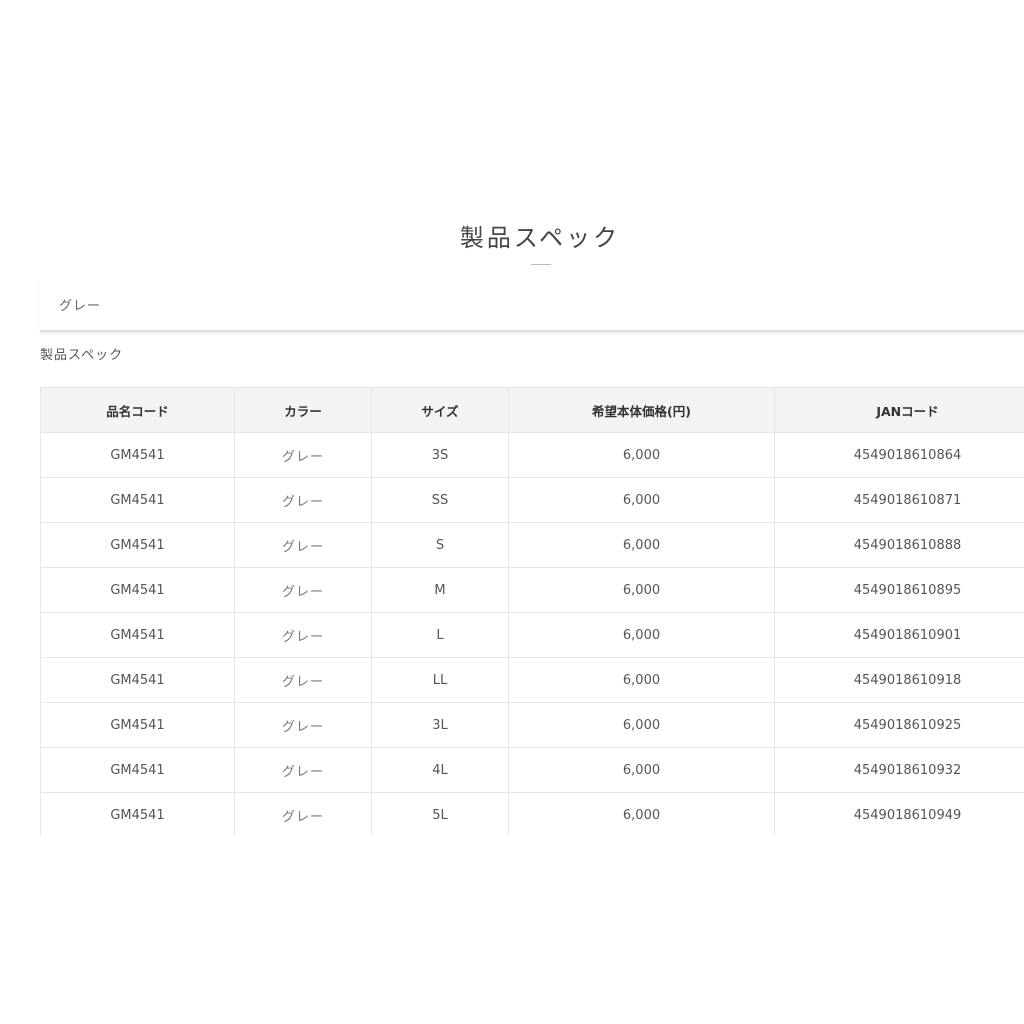 This screenshot has width=1024, height=1024. What do you see at coordinates (899, 590) in the screenshot?
I see `cell-jan-code: 4549018610895` at bounding box center [899, 590].